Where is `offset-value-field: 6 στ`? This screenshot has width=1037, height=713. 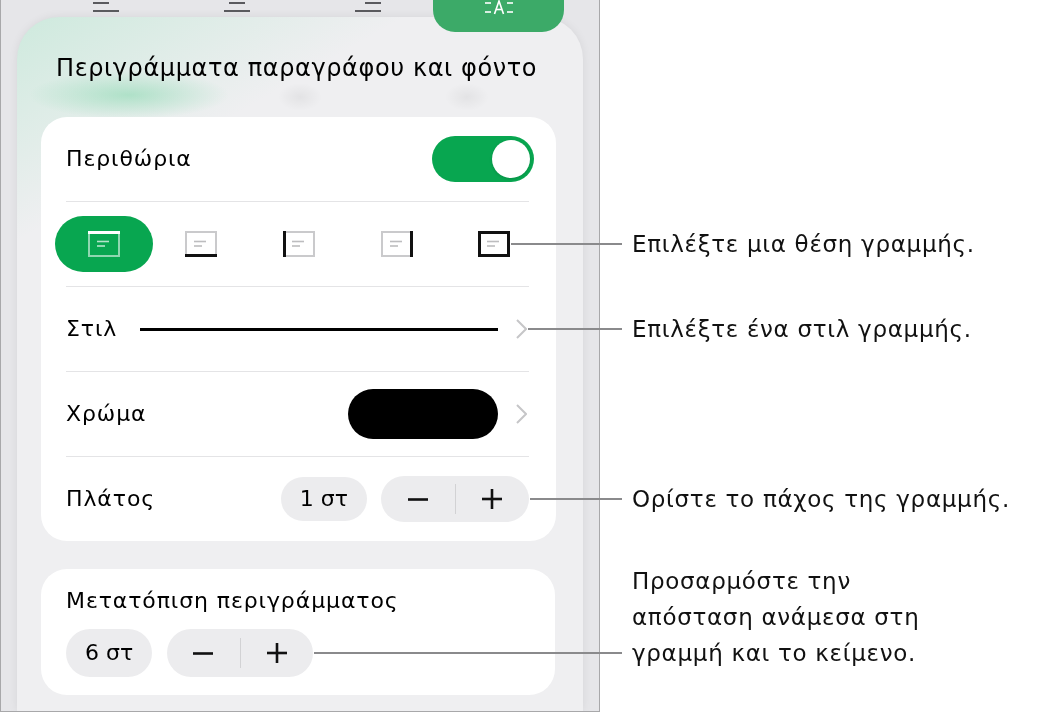
offset-value-field: 6 στ is located at coordinates (109, 653).